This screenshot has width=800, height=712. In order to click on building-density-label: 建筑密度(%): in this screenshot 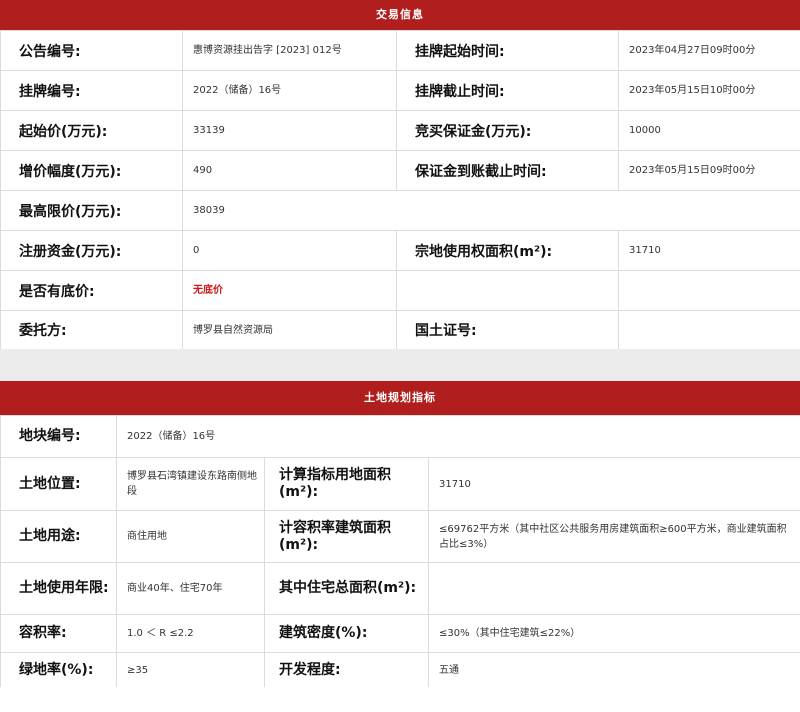, I will do `click(346, 633)`.